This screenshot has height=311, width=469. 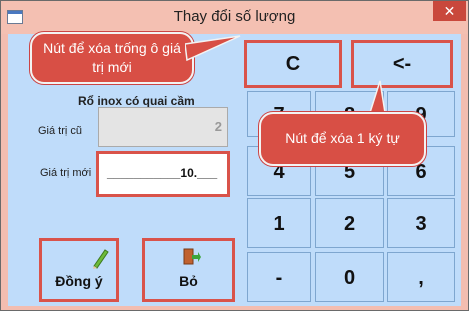 What do you see at coordinates (192, 256) in the screenshot?
I see `exit-door-icon` at bounding box center [192, 256].